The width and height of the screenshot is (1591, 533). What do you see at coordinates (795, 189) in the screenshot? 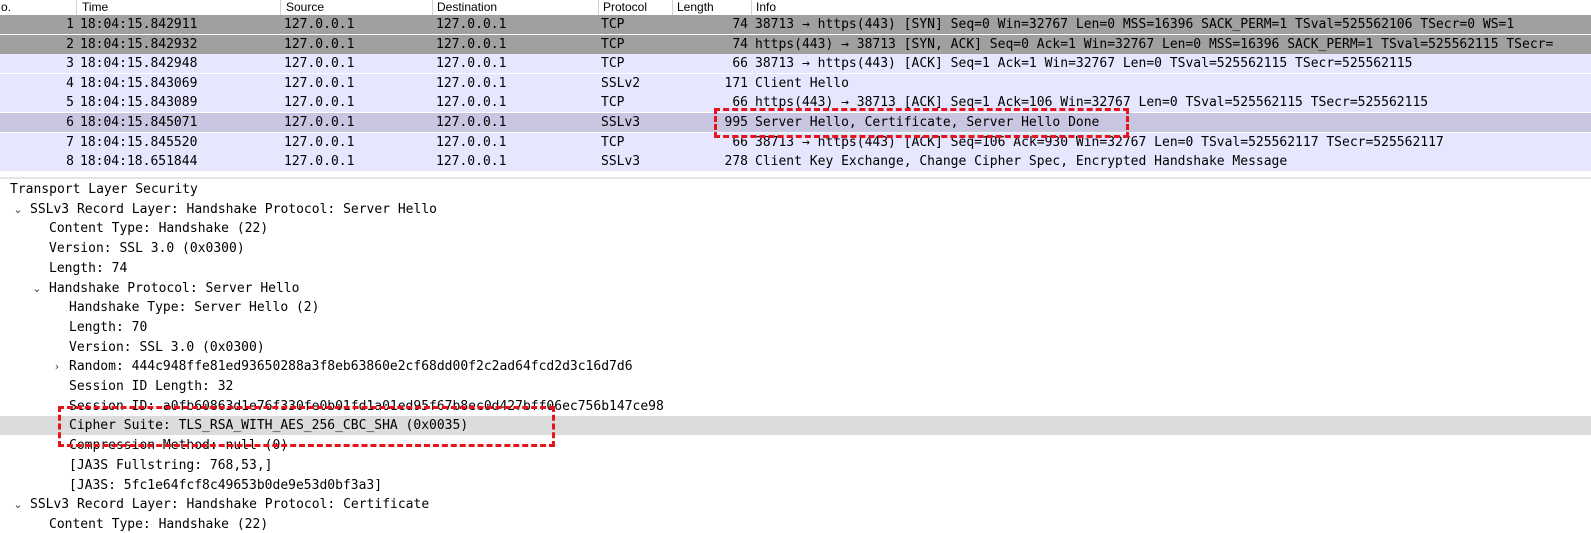
I see `detail-row: Transport Layer Security` at bounding box center [795, 189].